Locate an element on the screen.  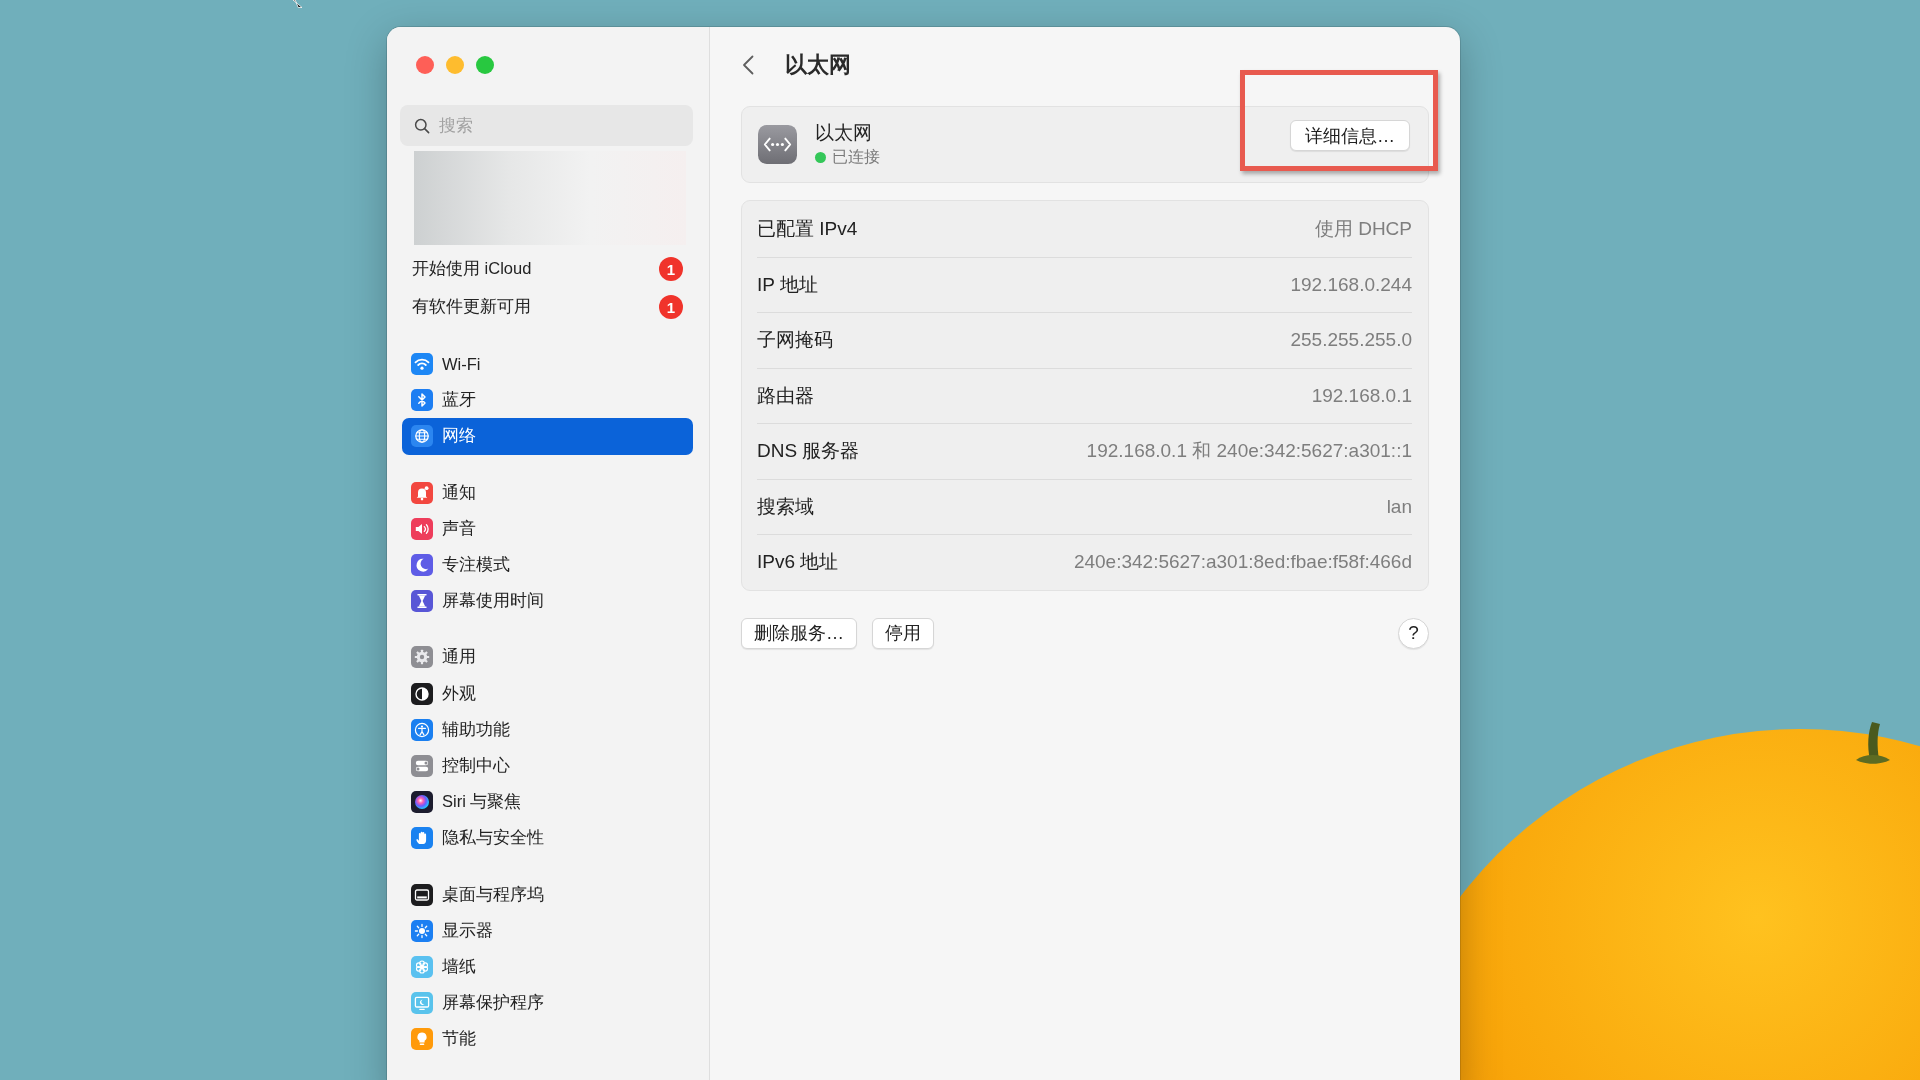
sidebar-item: 外观 is located at coordinates (547, 693).